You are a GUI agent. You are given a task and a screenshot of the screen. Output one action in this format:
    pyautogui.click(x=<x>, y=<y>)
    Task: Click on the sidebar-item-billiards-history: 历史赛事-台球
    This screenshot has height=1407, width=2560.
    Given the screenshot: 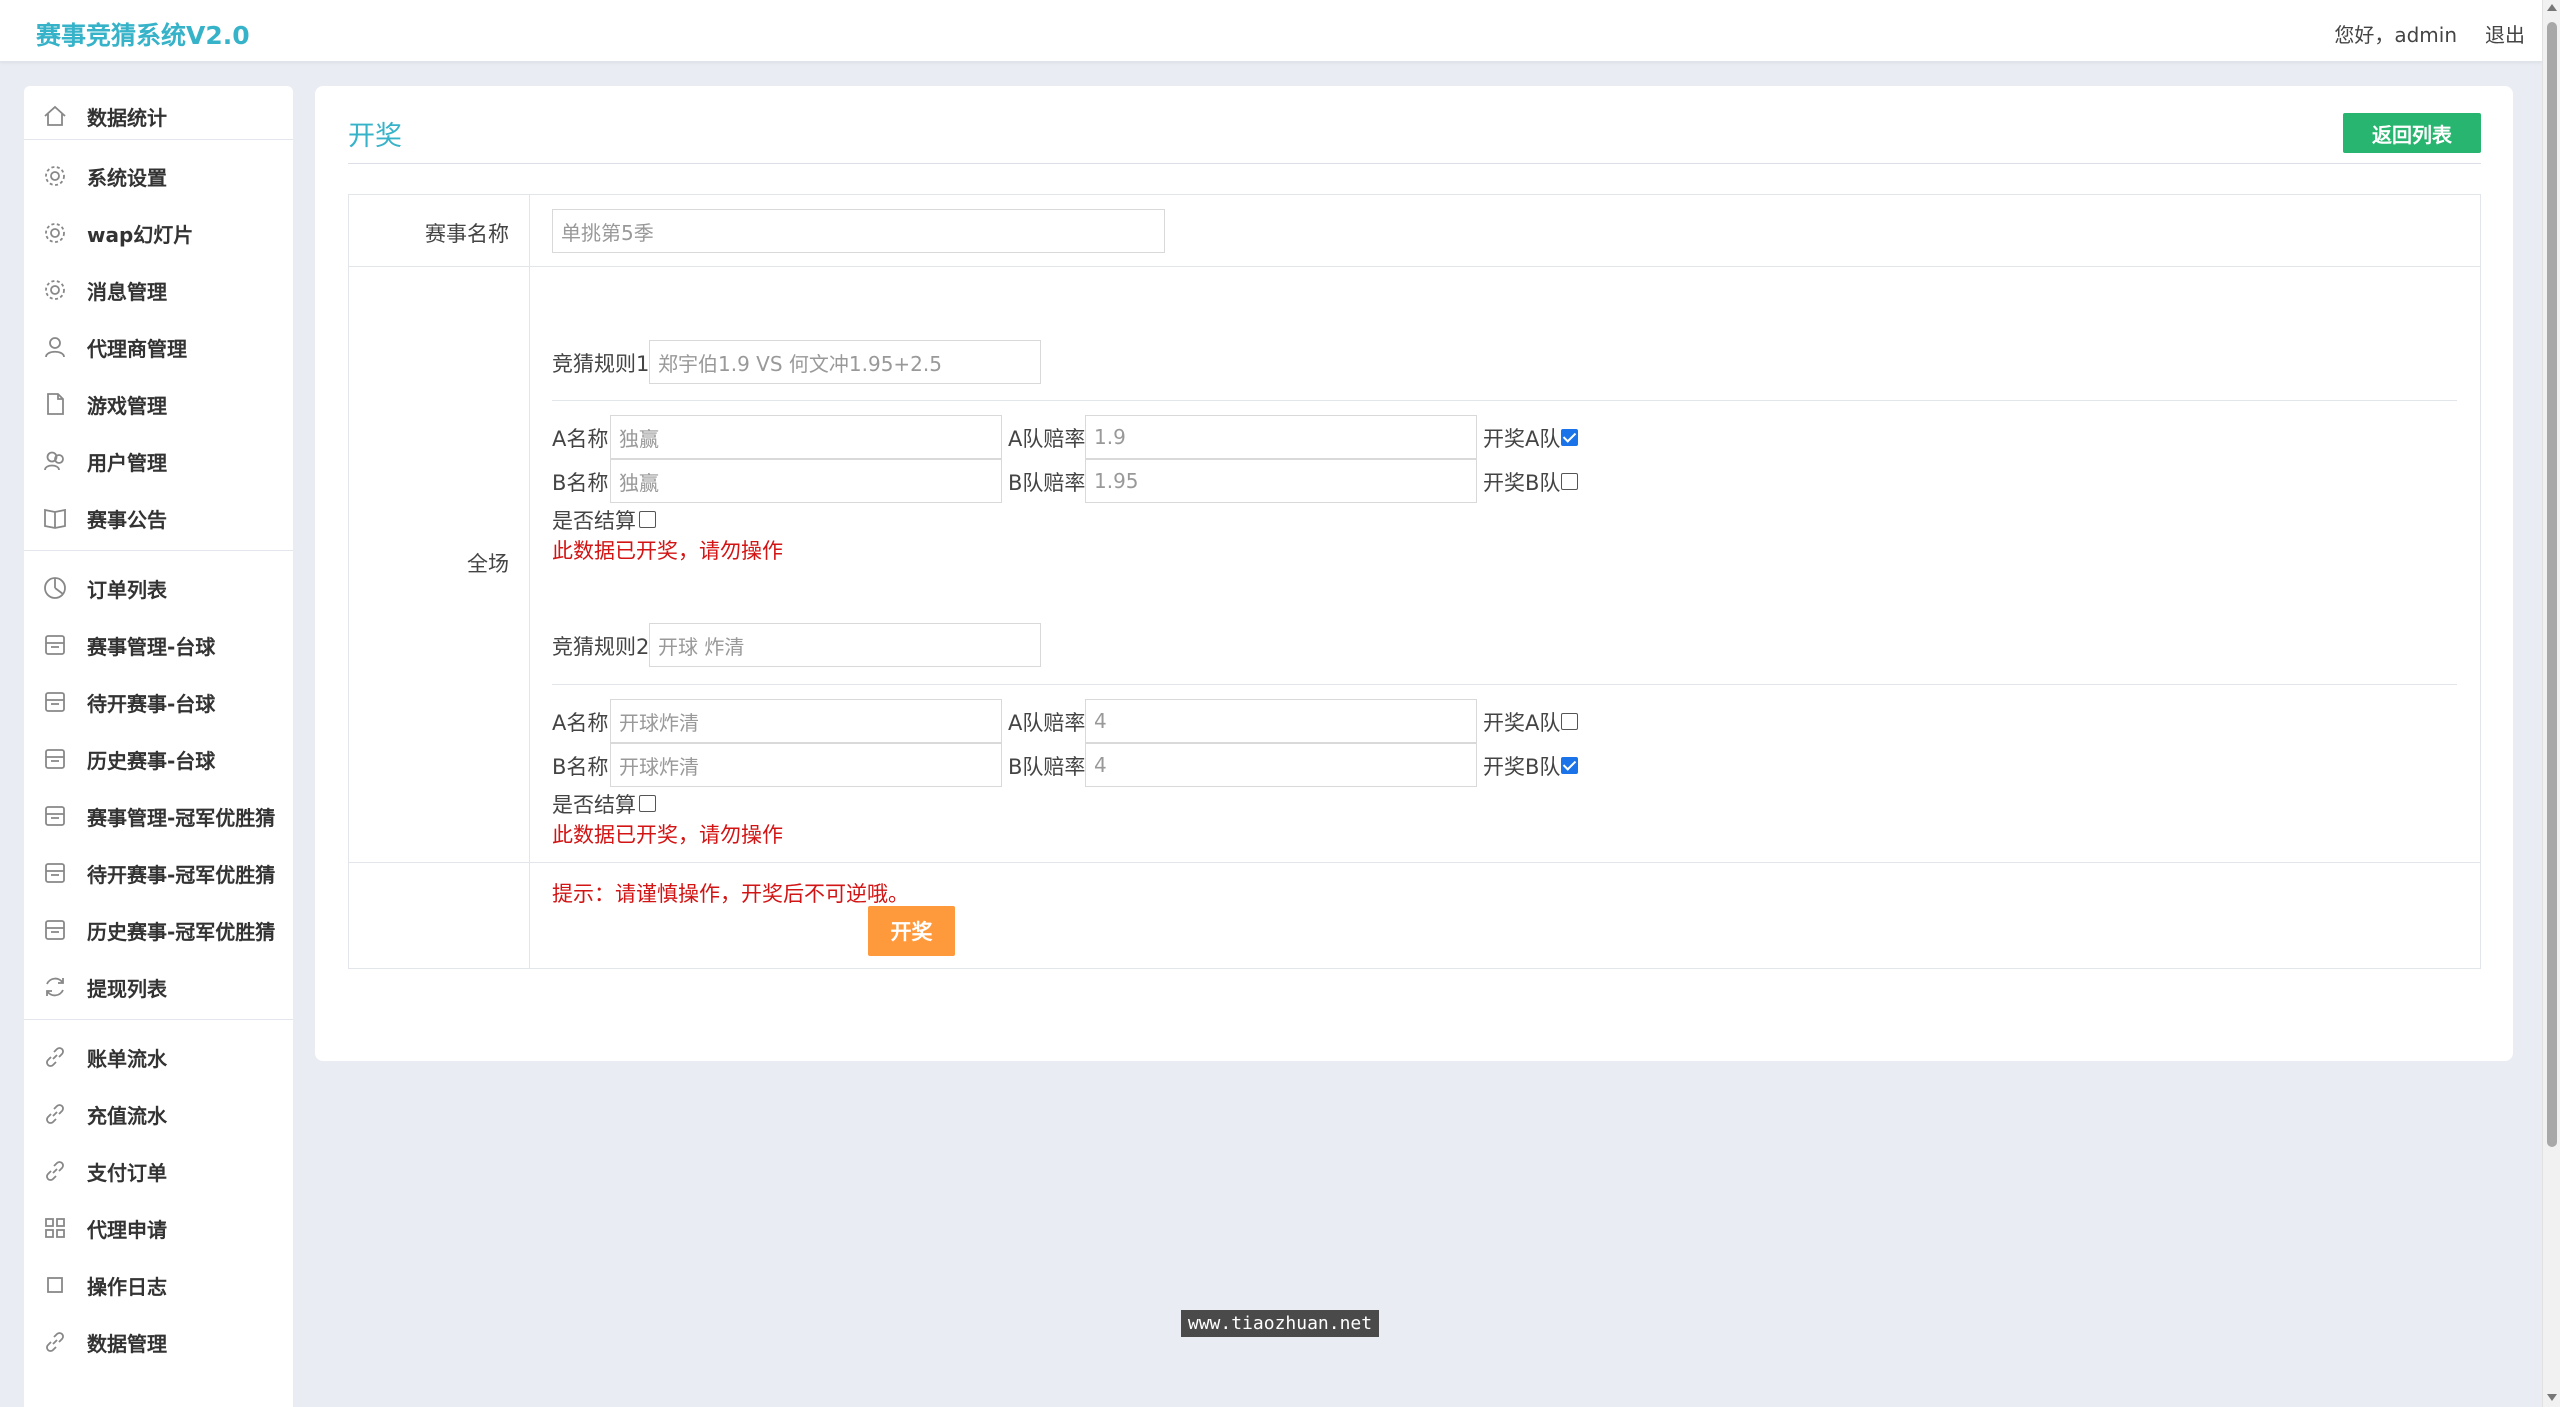 What is the action you would take?
    pyautogui.click(x=158, y=757)
    